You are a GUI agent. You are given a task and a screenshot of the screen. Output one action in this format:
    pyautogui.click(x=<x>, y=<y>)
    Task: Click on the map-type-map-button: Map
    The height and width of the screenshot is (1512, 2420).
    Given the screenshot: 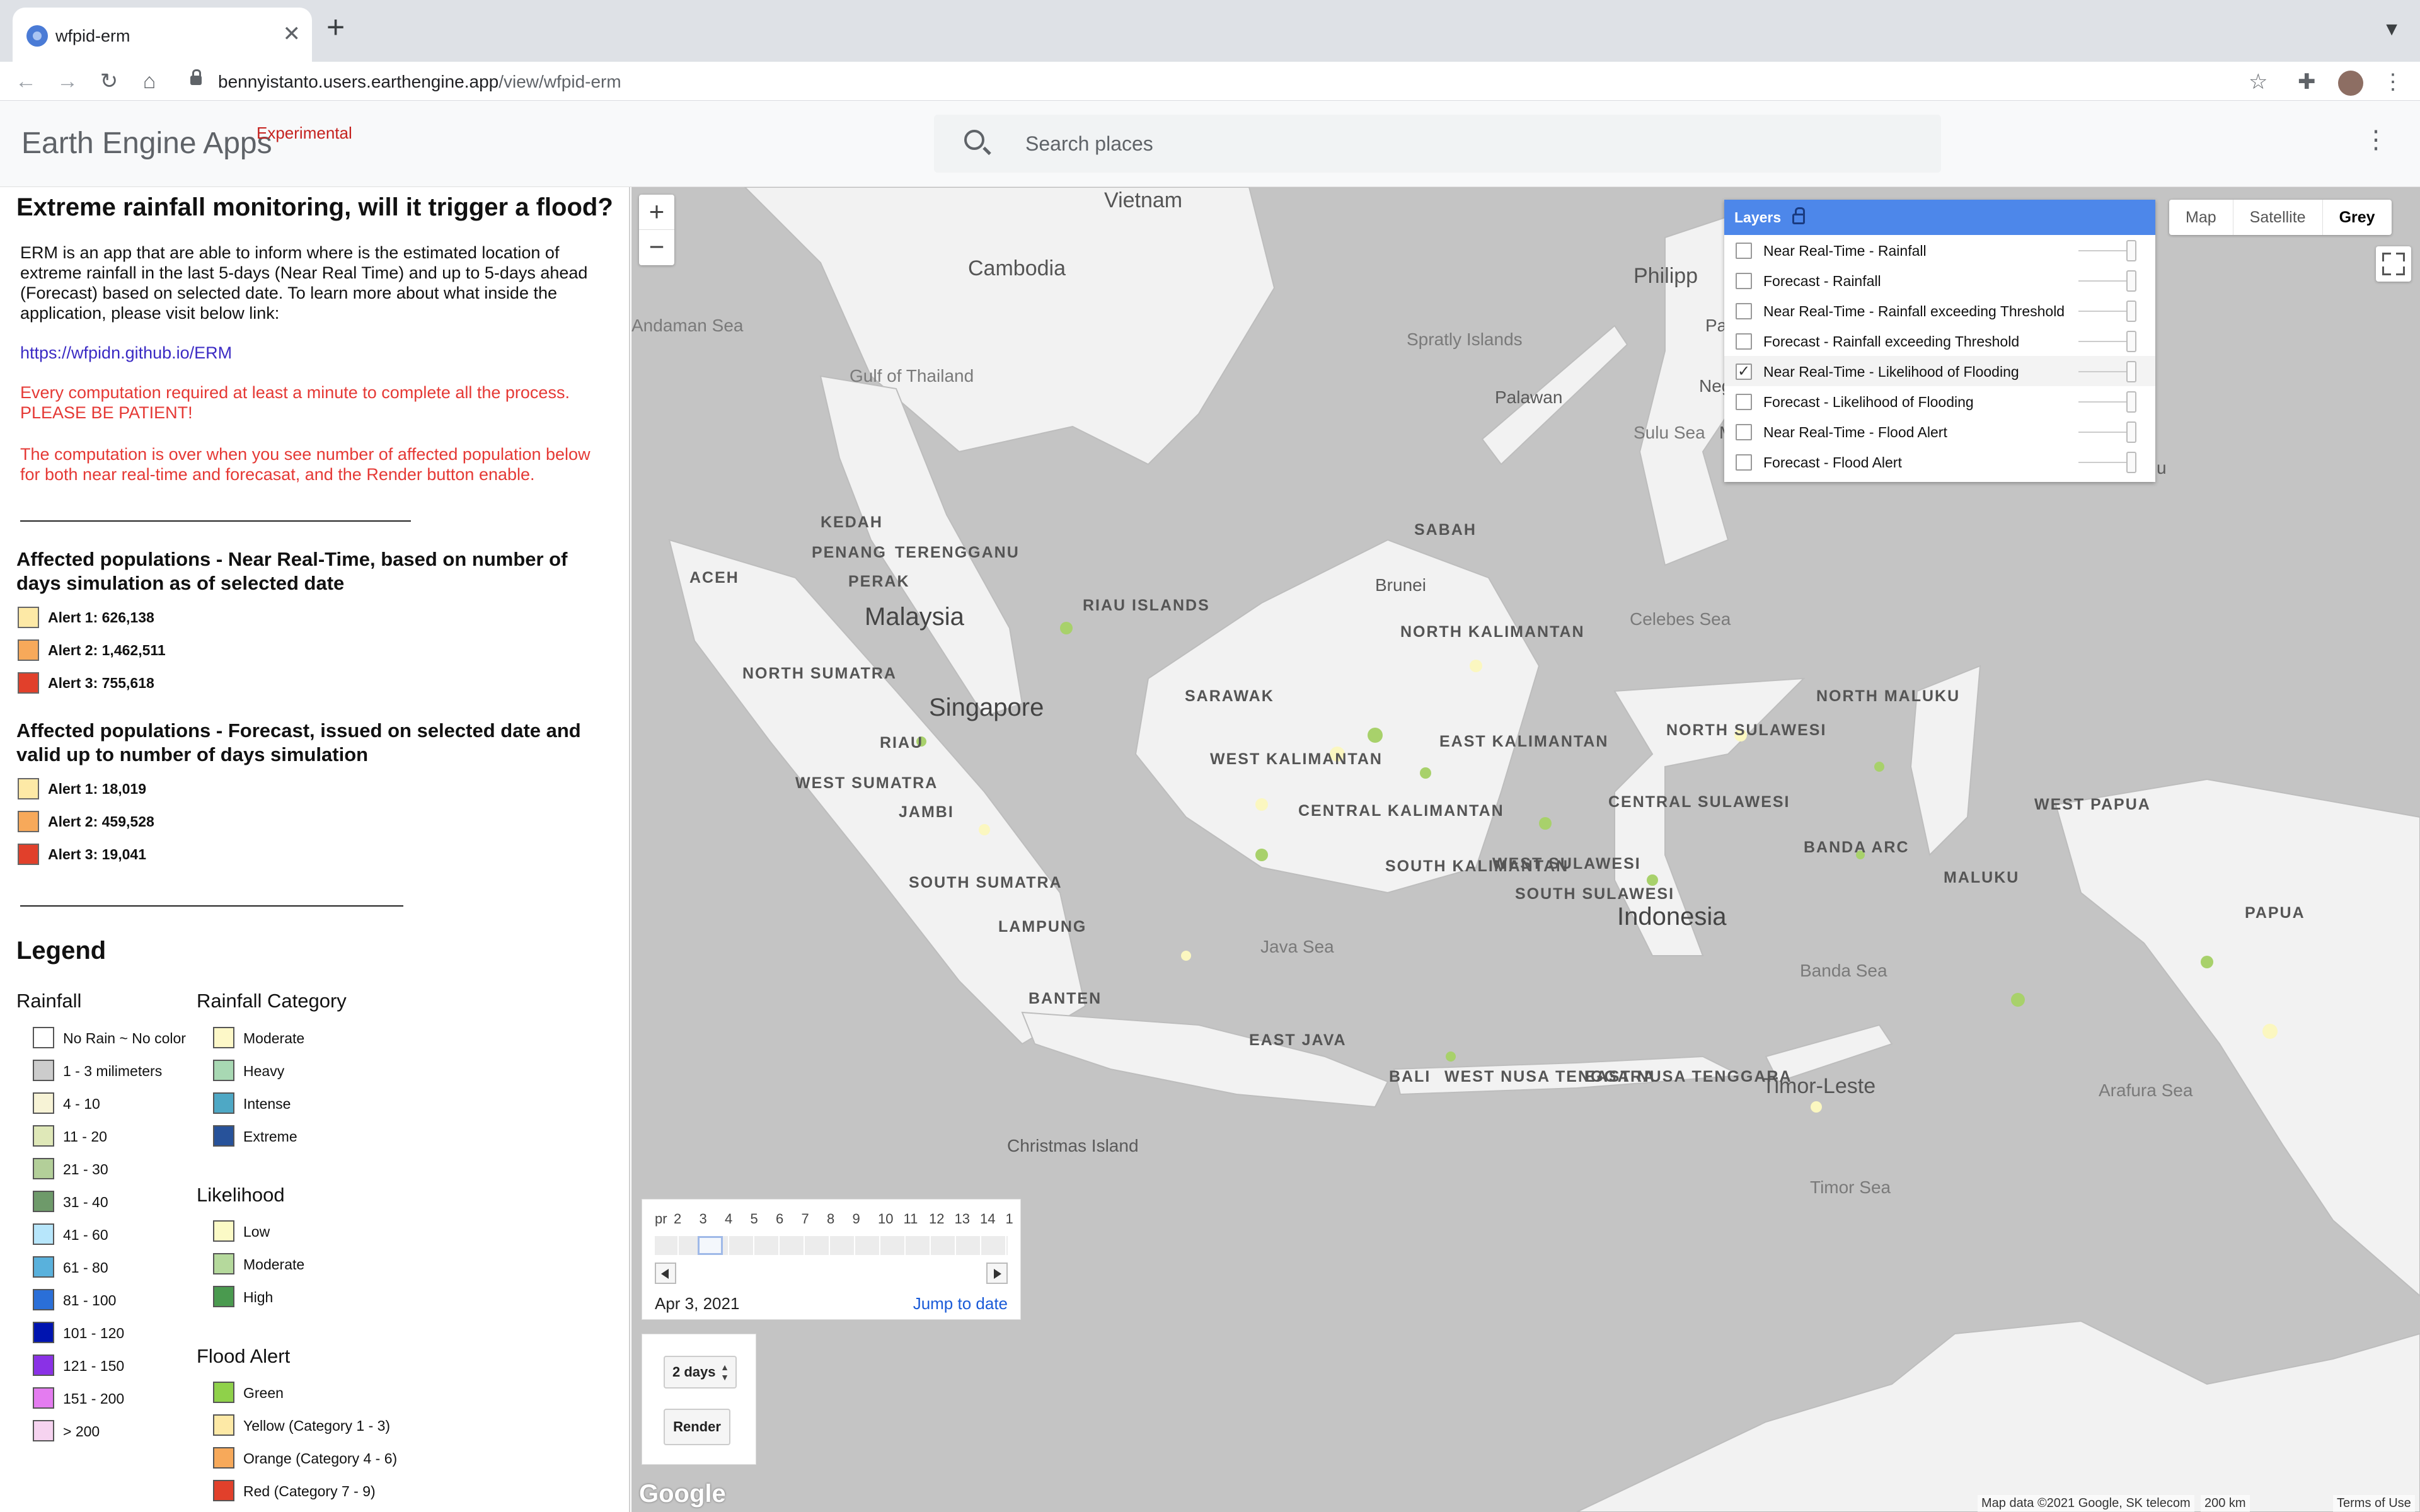 What is the action you would take?
    pyautogui.click(x=2201, y=217)
    